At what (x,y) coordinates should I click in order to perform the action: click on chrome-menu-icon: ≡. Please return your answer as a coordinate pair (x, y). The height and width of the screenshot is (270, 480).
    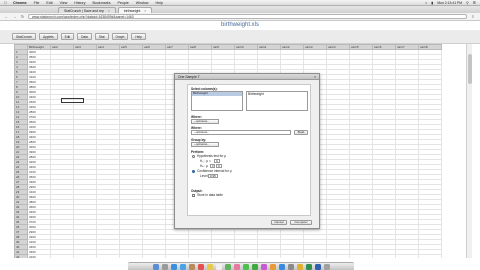
    Looking at the image, I should click on (473, 16).